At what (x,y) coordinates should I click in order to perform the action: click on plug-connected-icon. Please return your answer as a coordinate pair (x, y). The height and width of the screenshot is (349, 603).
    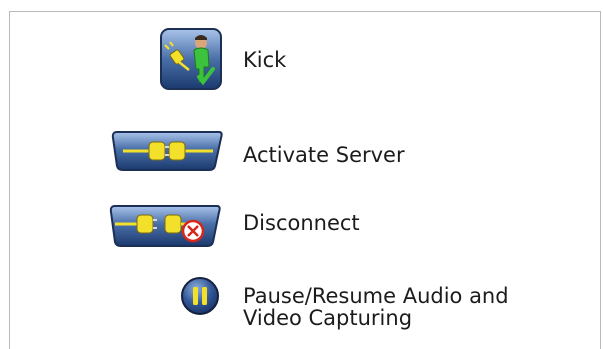
    Looking at the image, I should click on (167, 151).